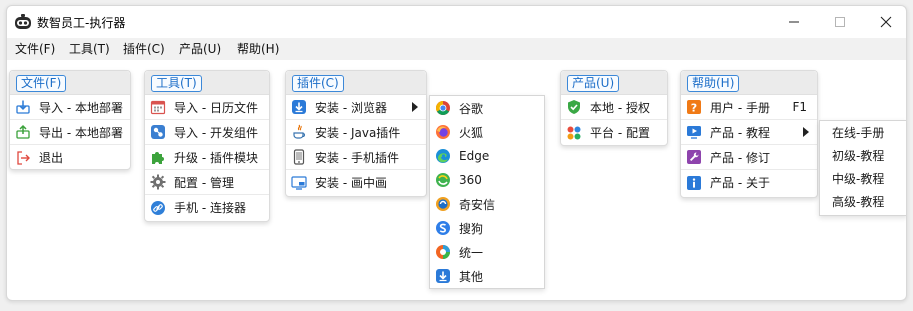 The width and height of the screenshot is (913, 311). What do you see at coordinates (443, 156) in the screenshot?
I see `edge-icon` at bounding box center [443, 156].